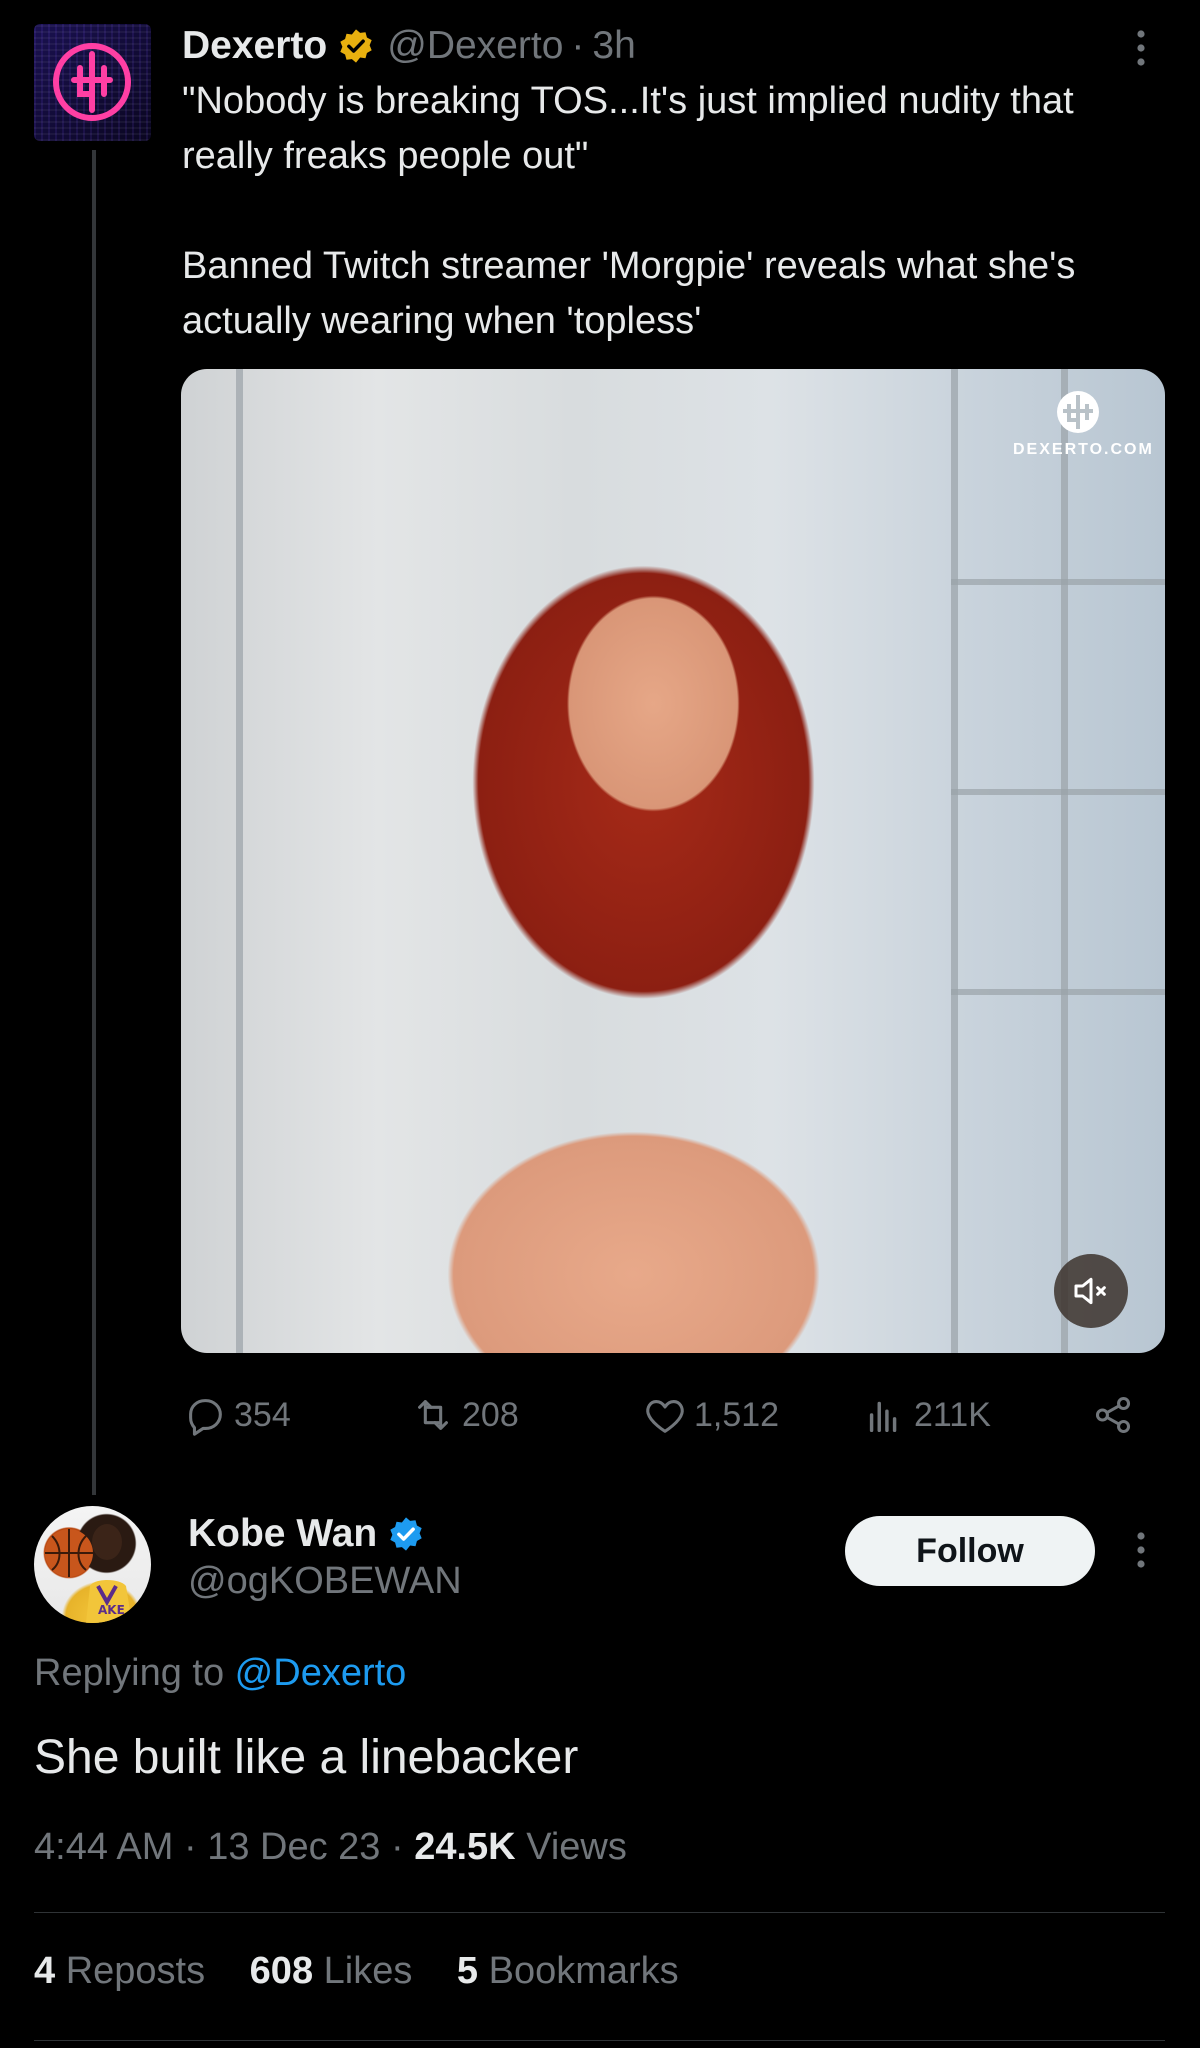  Describe the element at coordinates (1141, 48) in the screenshot. I see `more-options-icon` at that location.